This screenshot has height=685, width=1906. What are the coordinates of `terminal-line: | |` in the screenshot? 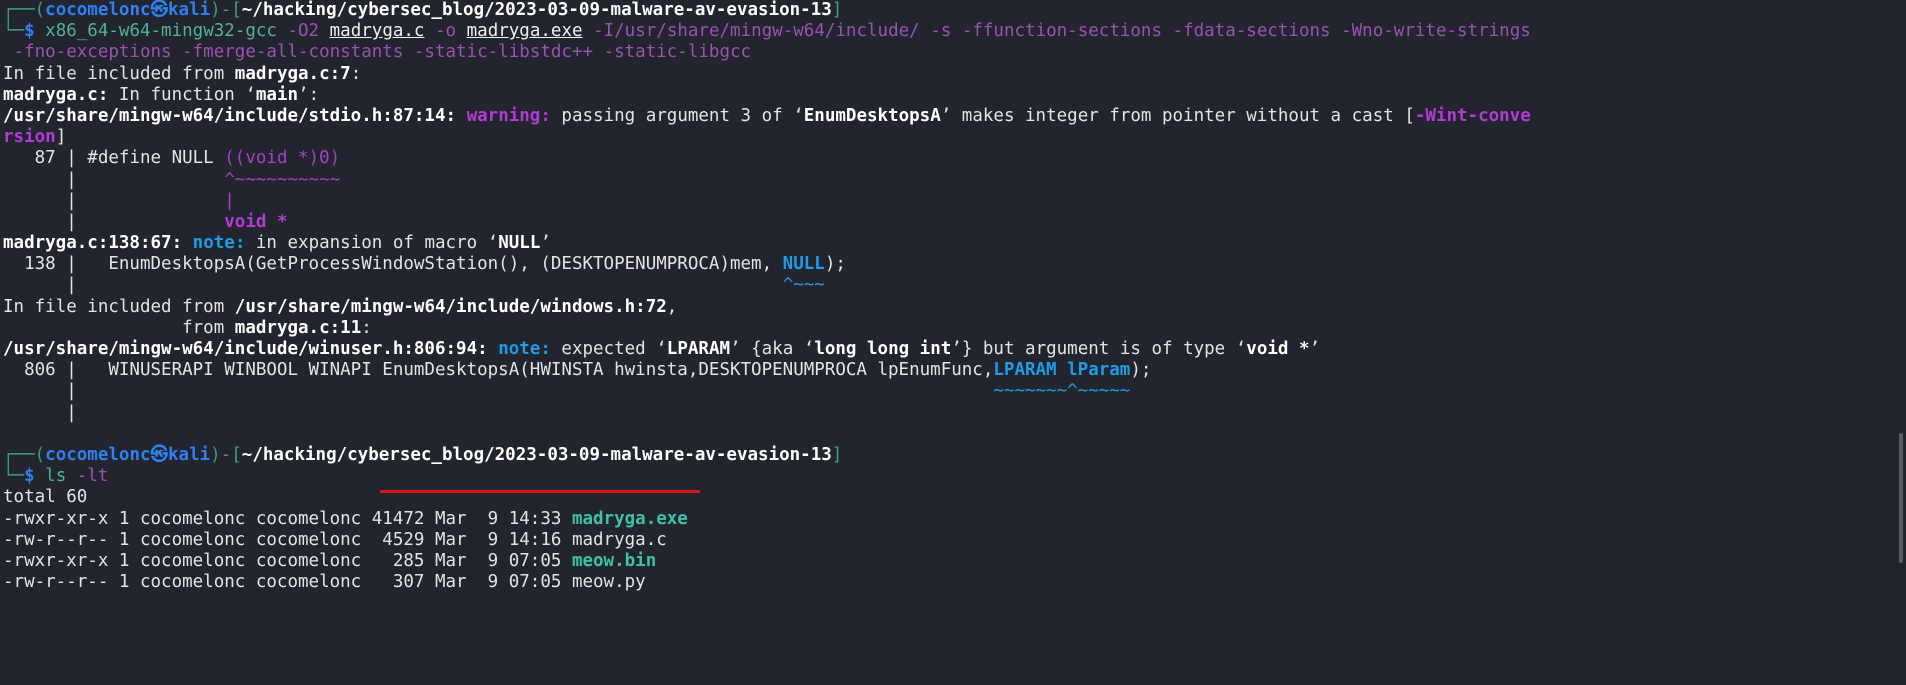 It's located at (767, 201).